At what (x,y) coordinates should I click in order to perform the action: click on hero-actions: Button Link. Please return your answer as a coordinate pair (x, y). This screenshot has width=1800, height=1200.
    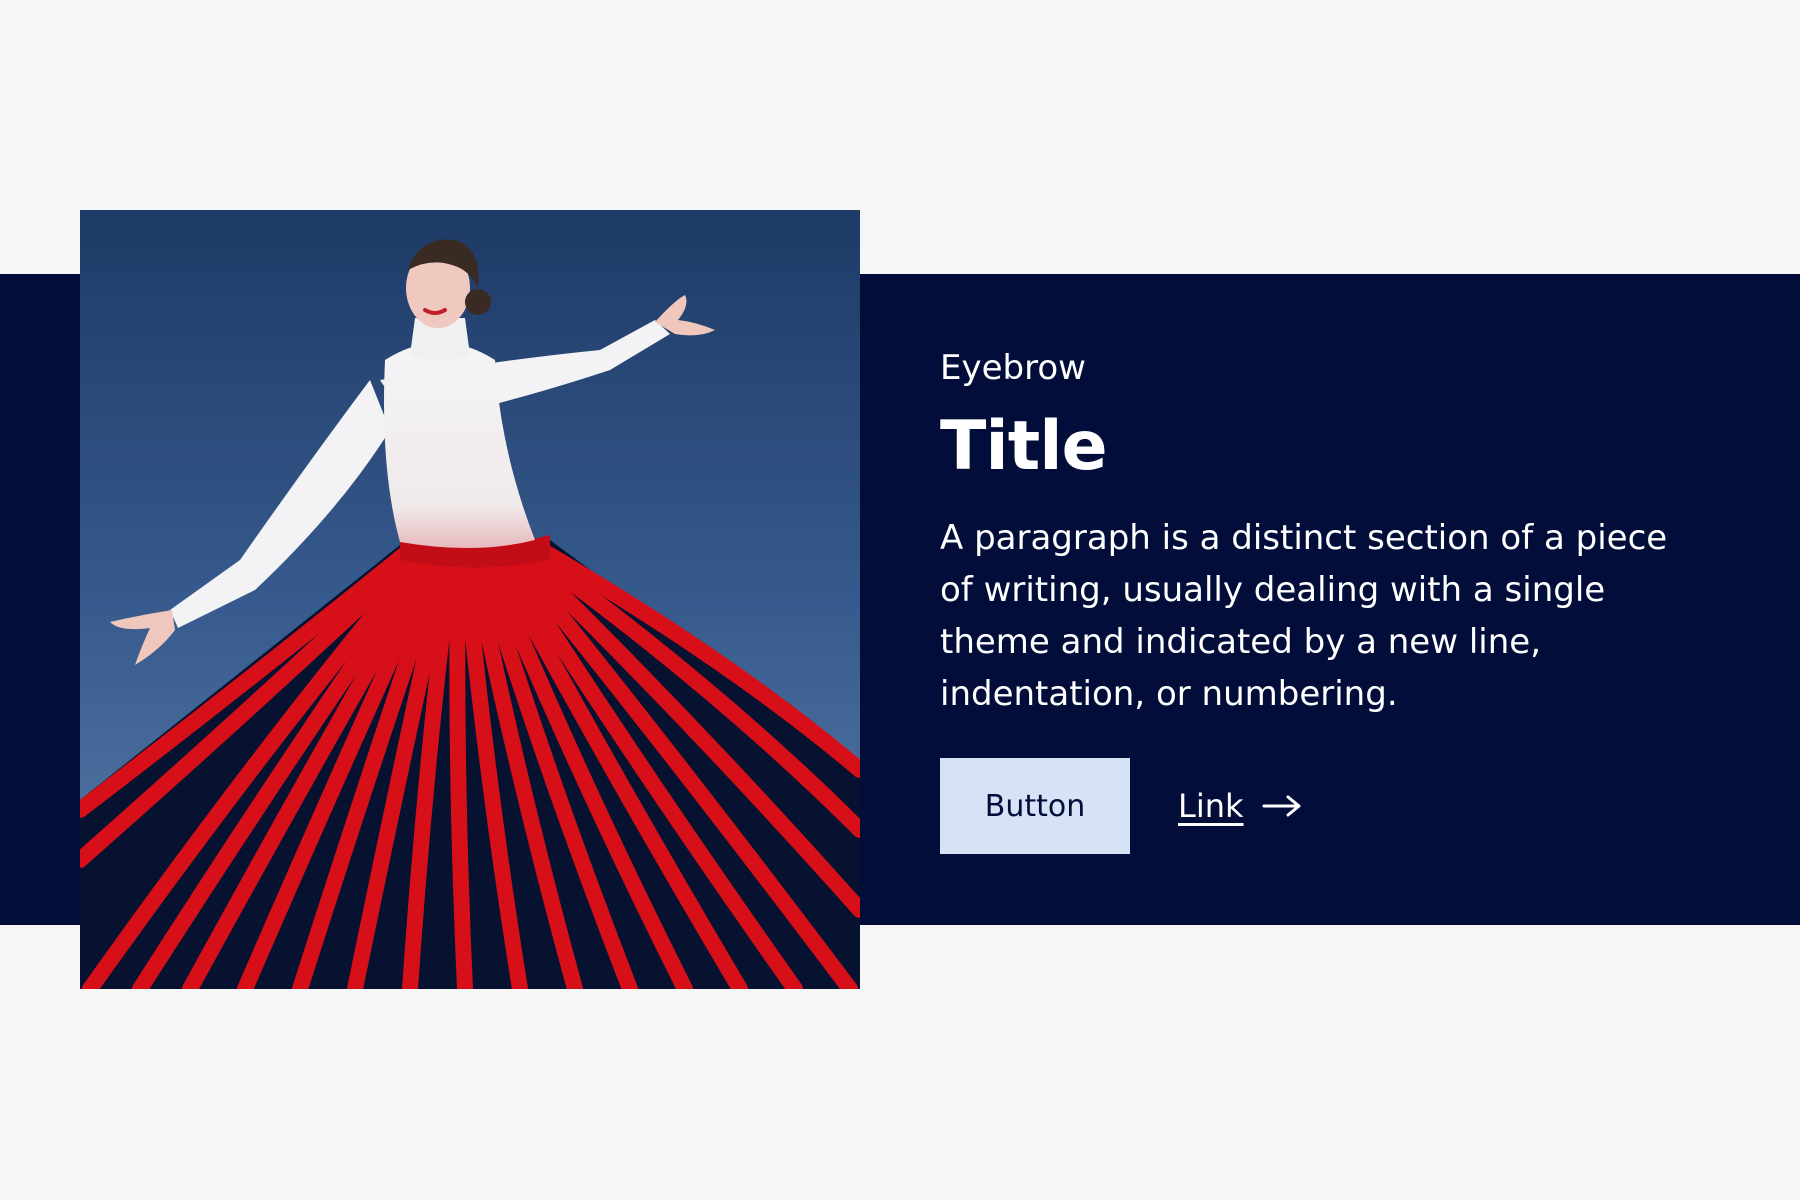
    Looking at the image, I should click on (1320, 806).